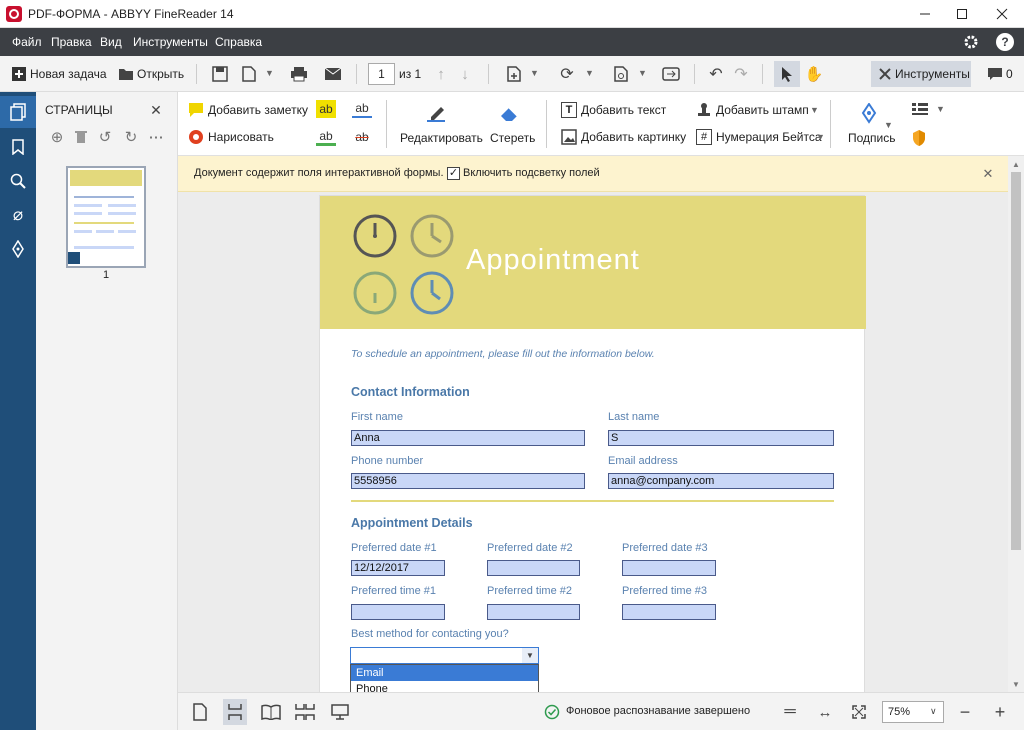 This screenshot has height=730, width=1024. I want to click on close-panel-icon: ✕, so click(156, 110).